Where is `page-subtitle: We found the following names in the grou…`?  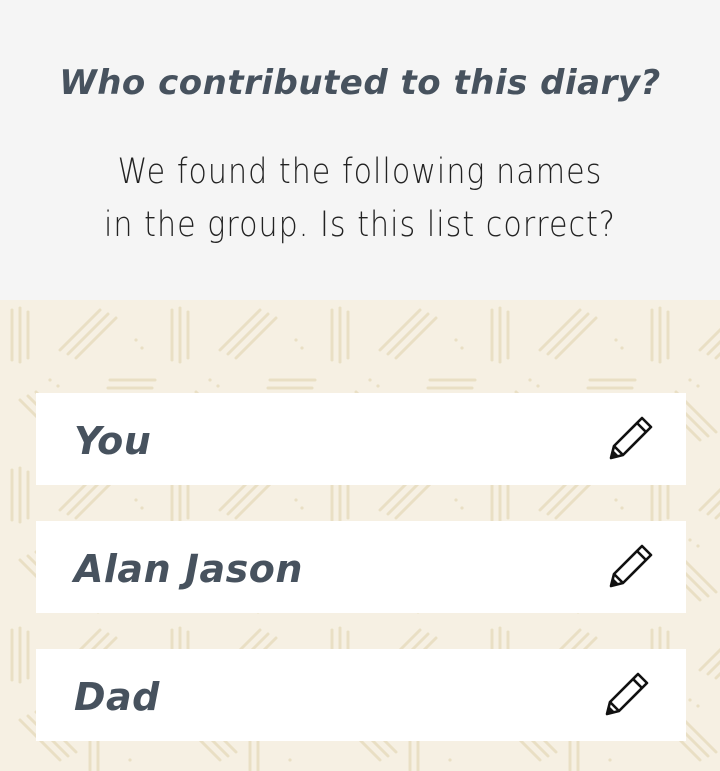
page-subtitle: We found the following names in the grou… is located at coordinates (360, 198).